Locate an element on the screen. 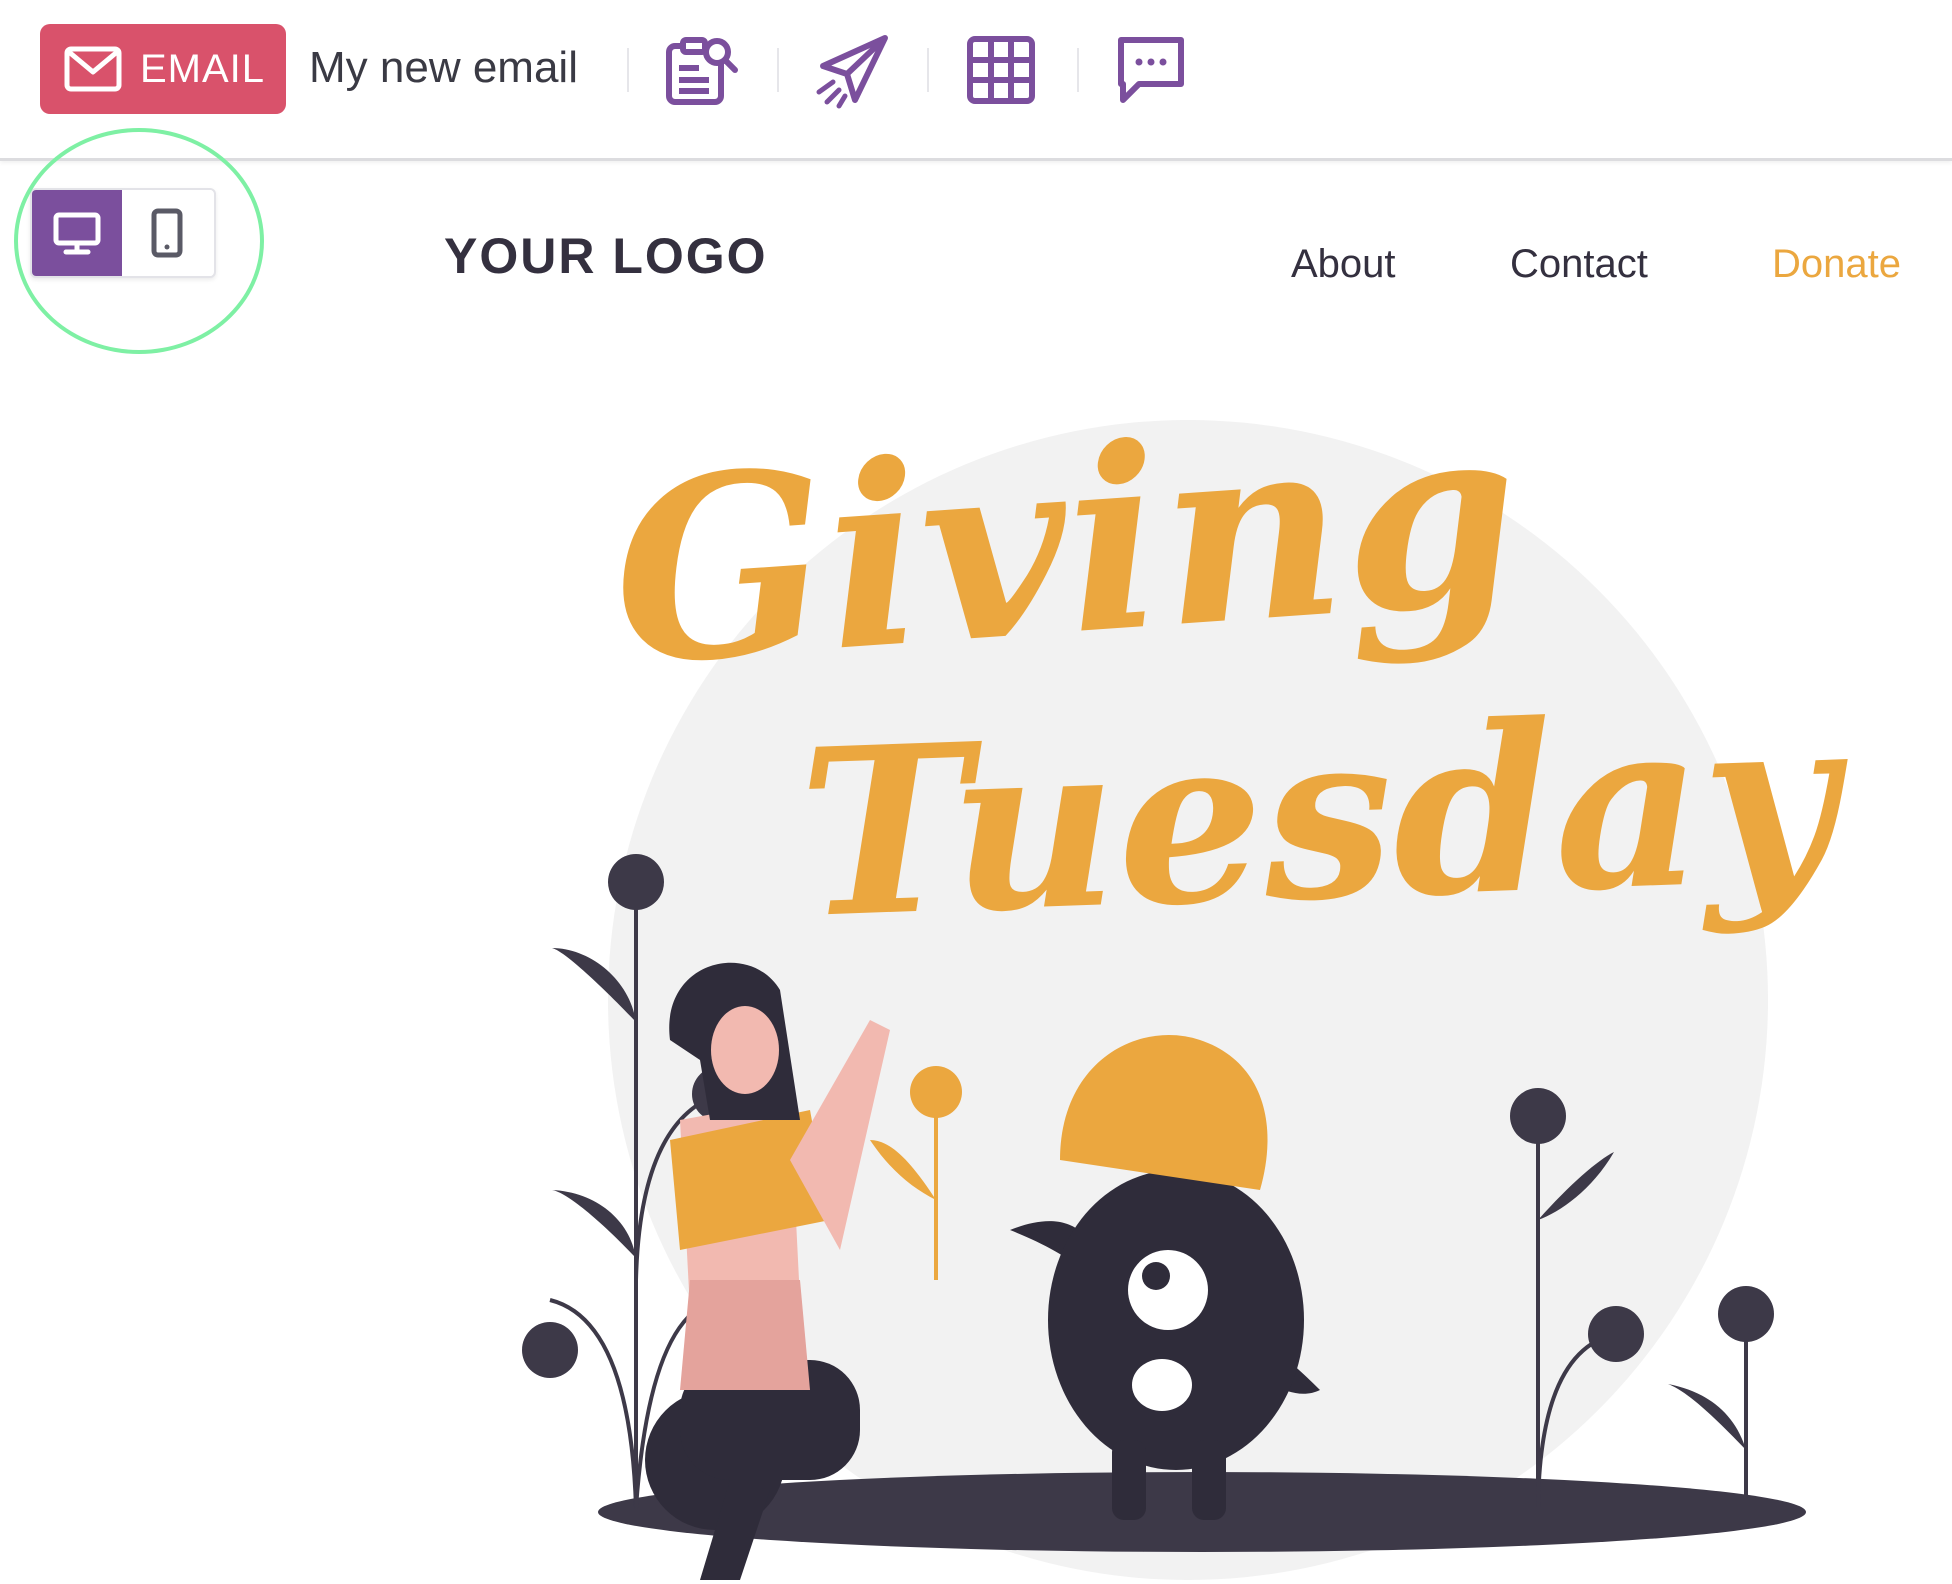 The width and height of the screenshot is (1952, 1584). mobile-view-button is located at coordinates (167, 233).